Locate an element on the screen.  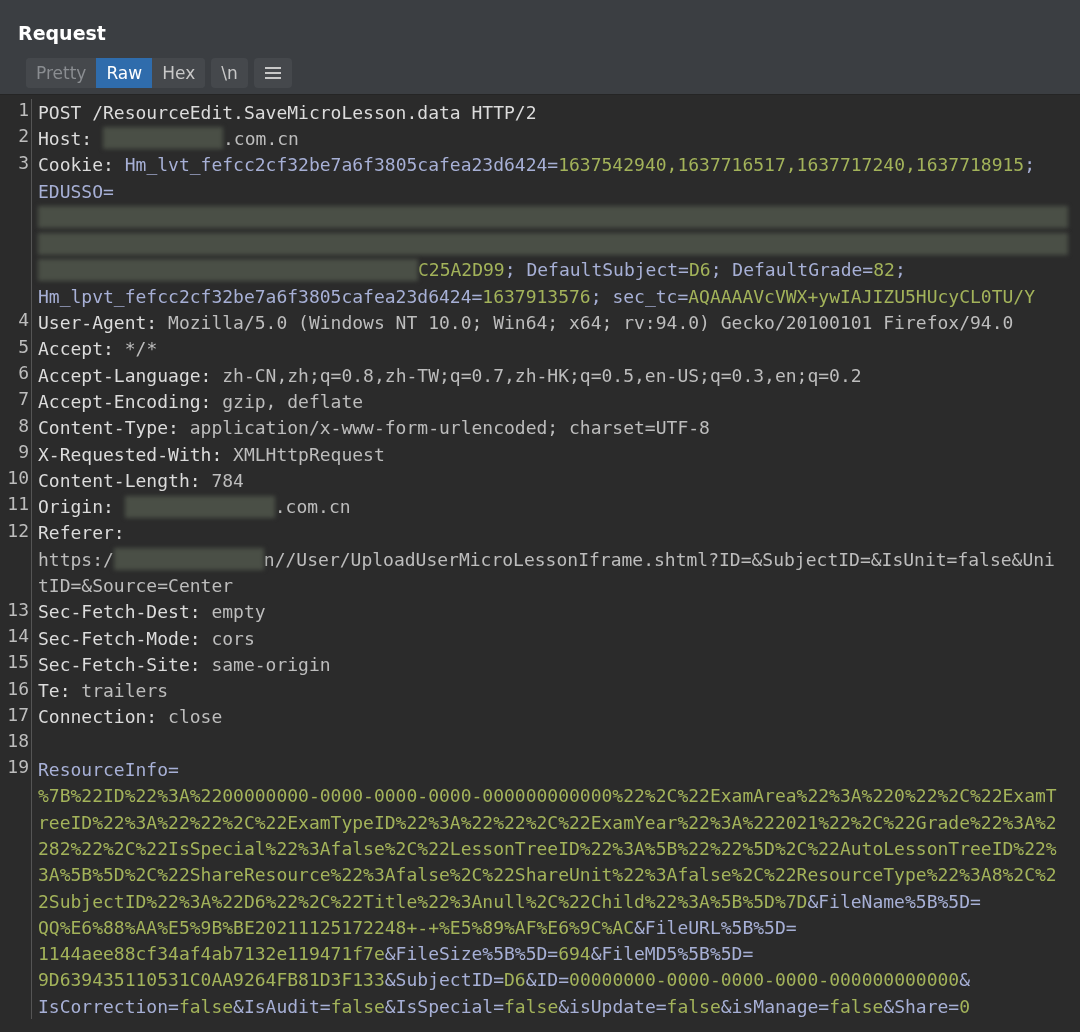
line-number: 15 is located at coordinates (18, 662).